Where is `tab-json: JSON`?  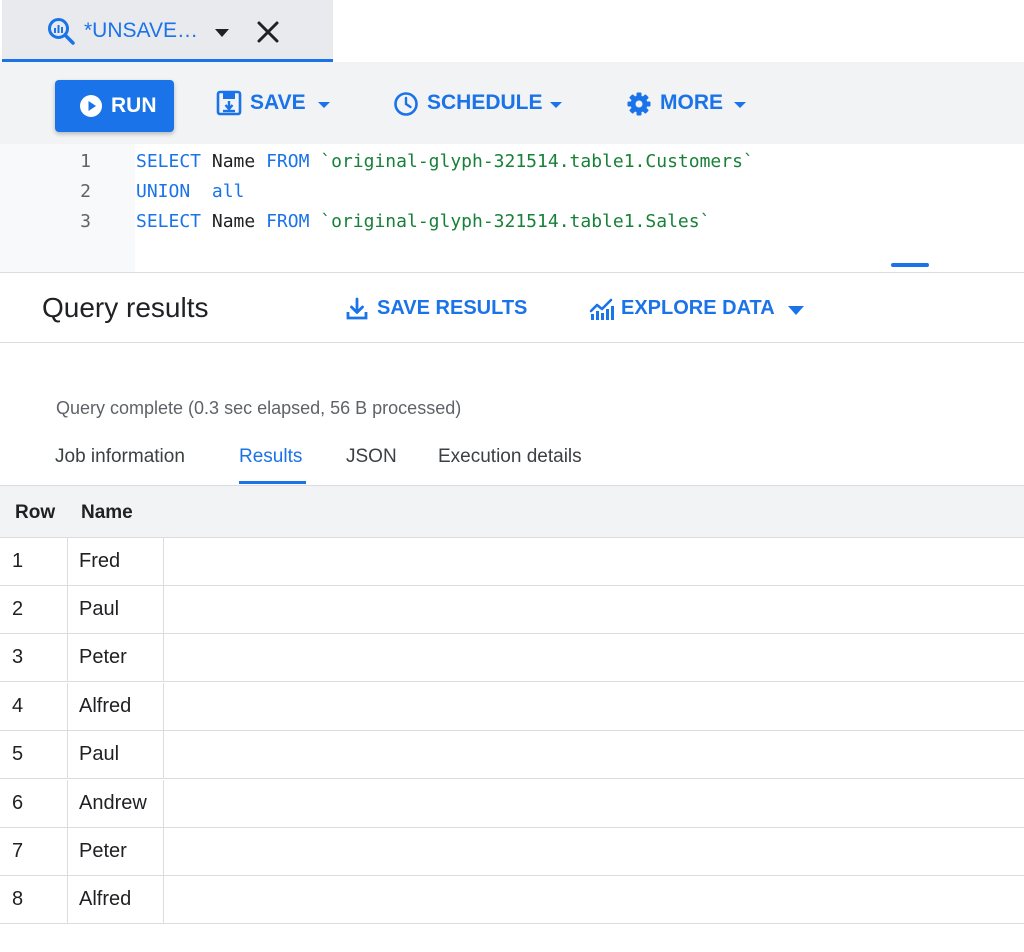 tab-json: JSON is located at coordinates (371, 457).